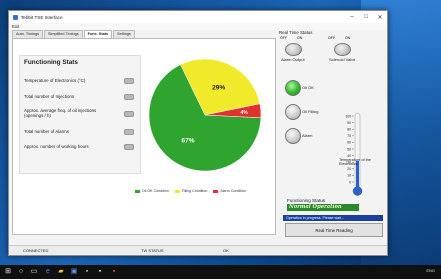 This screenshot has height=279, width=441. I want to click on tab-simplified-timings: Simplified Timings, so click(63, 34).